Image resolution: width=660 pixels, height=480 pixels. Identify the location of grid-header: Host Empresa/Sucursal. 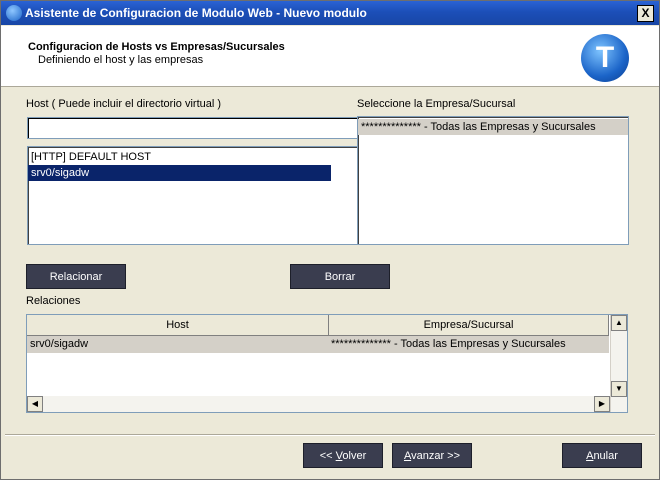
(318, 325).